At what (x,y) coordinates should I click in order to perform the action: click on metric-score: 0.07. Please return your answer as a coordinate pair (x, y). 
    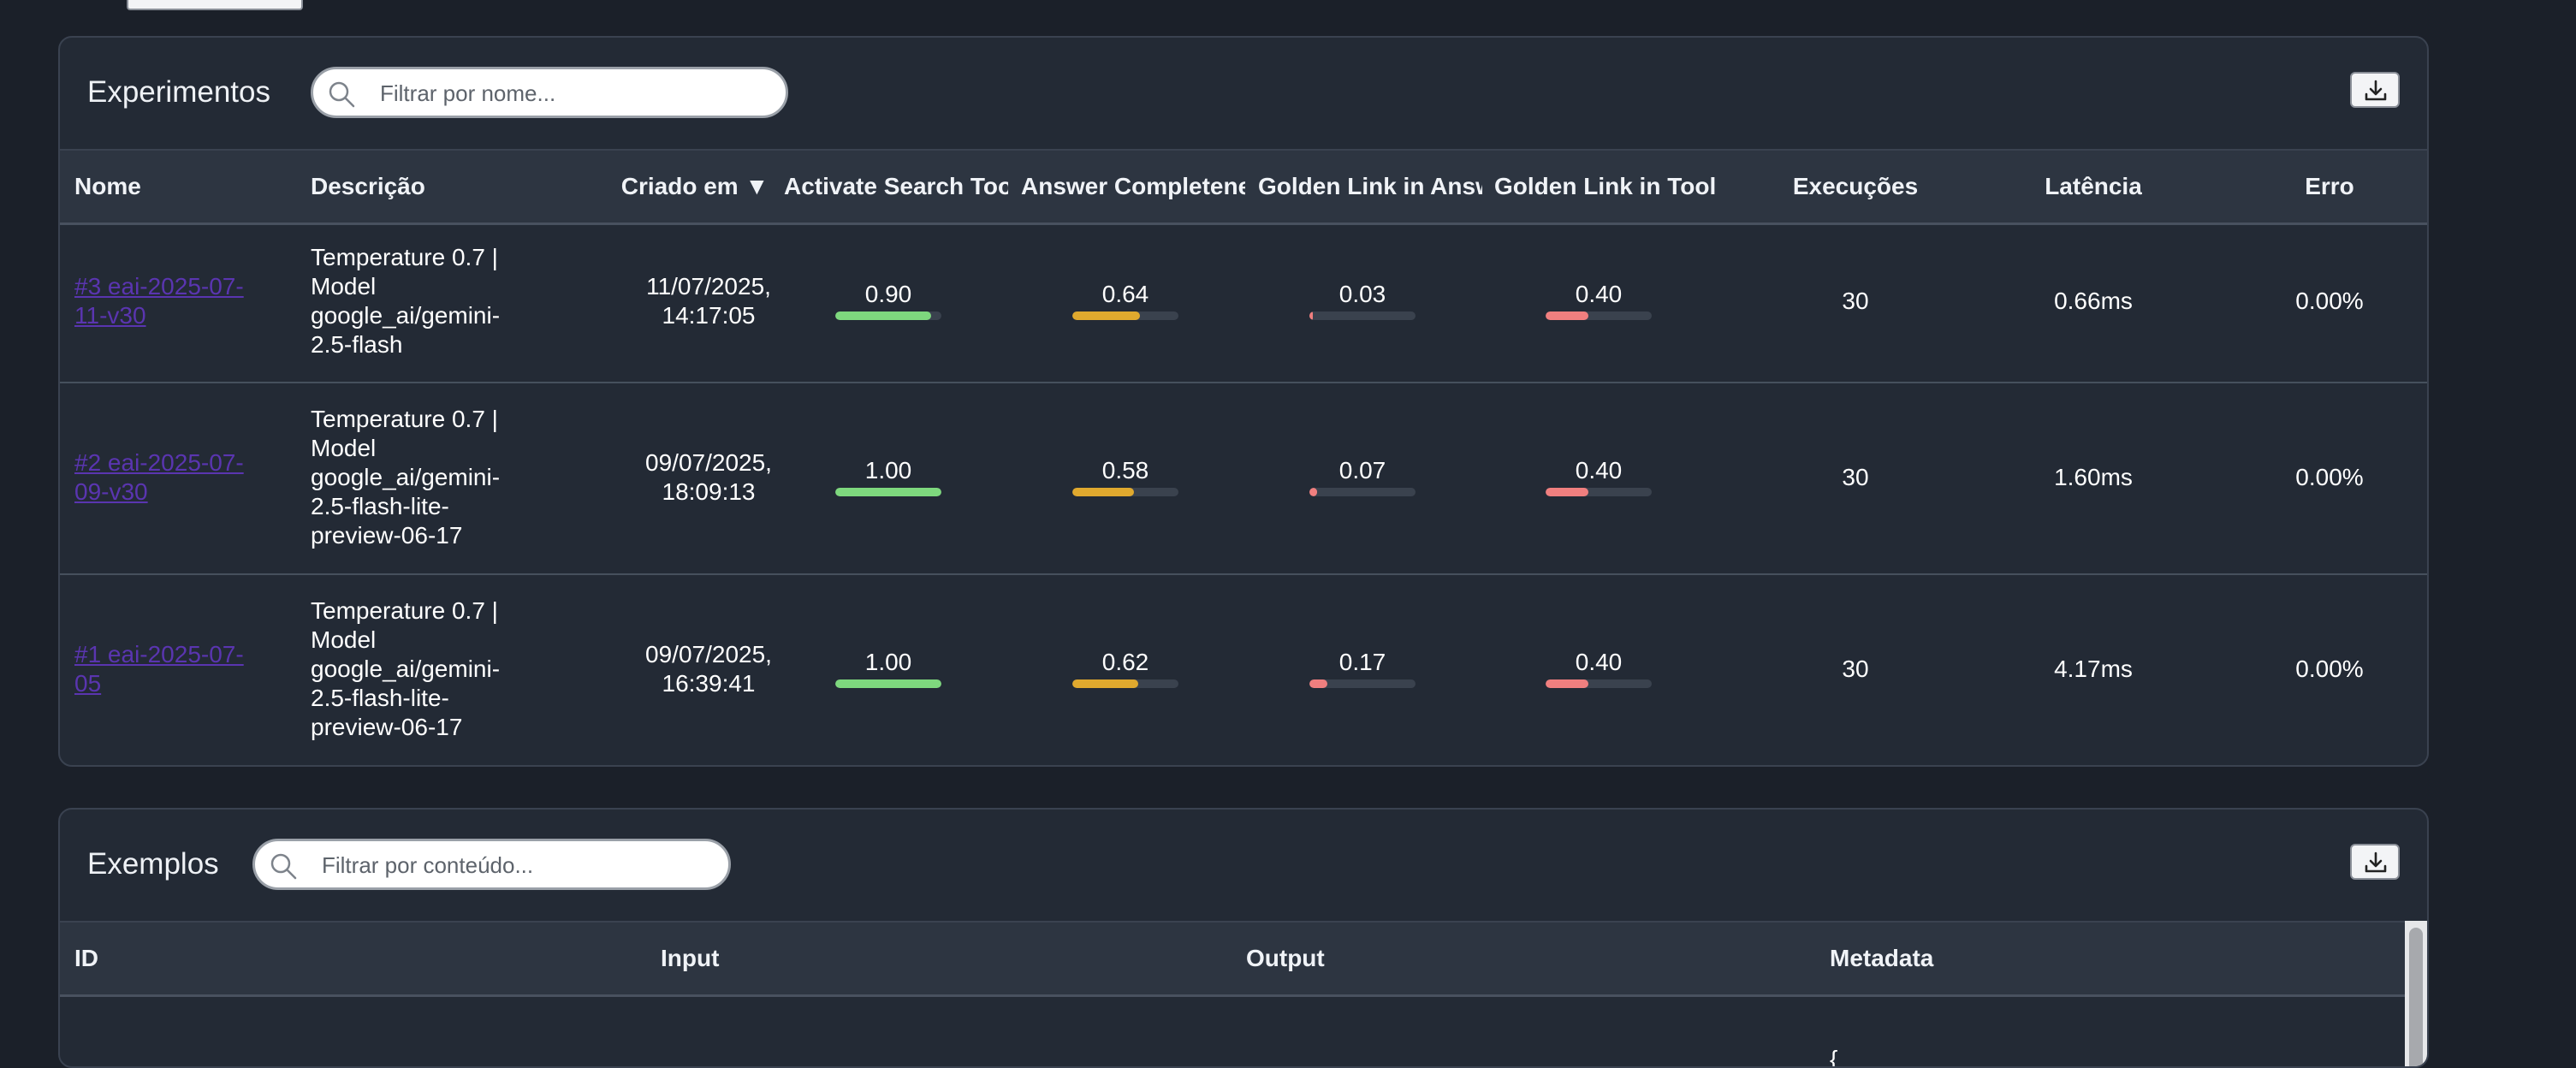
    Looking at the image, I should click on (1362, 477).